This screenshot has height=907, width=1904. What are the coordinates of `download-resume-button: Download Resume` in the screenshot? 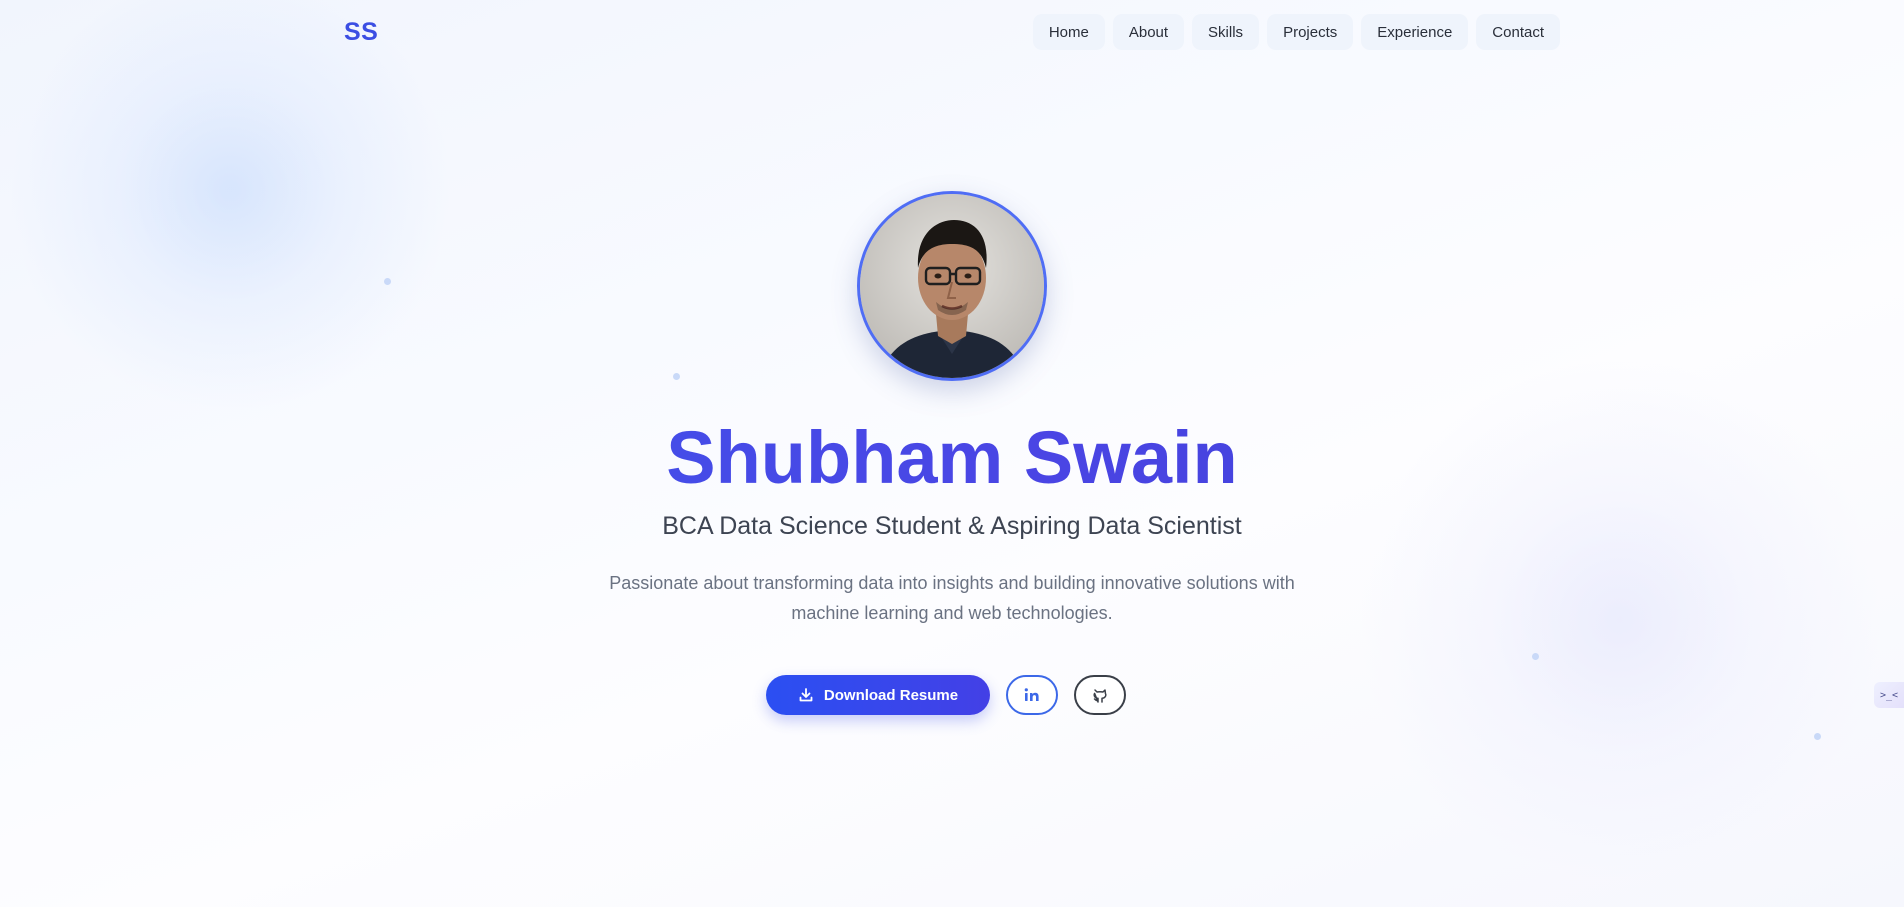 It's located at (878, 695).